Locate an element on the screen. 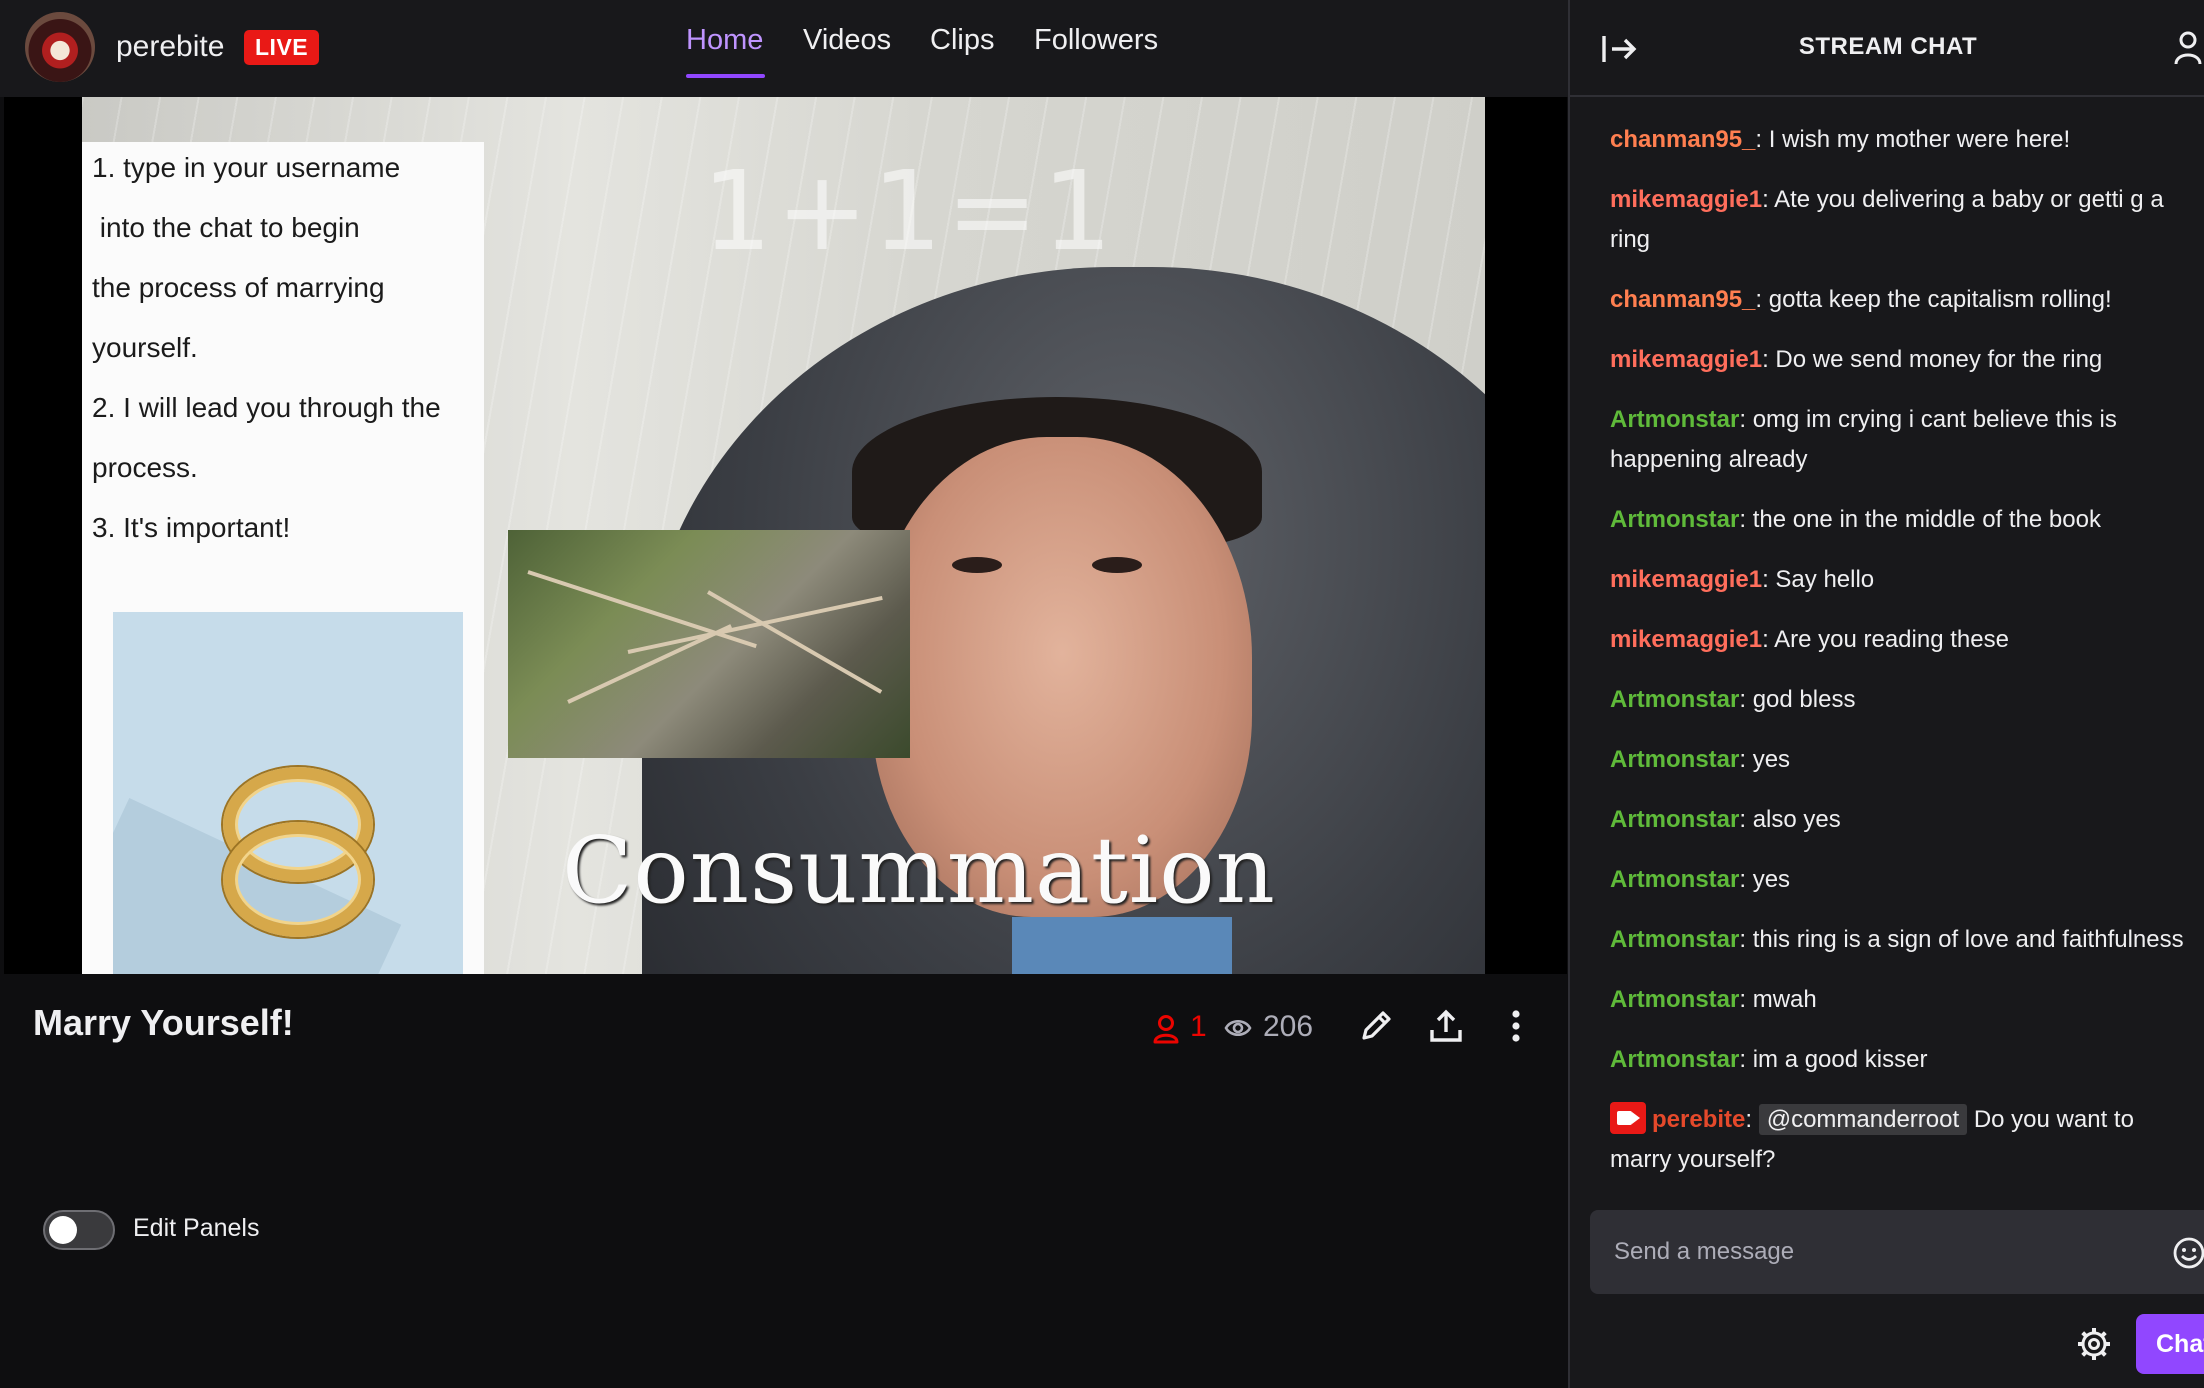  chat-message: Artmonstar: also yes is located at coordinates (1900, 820).